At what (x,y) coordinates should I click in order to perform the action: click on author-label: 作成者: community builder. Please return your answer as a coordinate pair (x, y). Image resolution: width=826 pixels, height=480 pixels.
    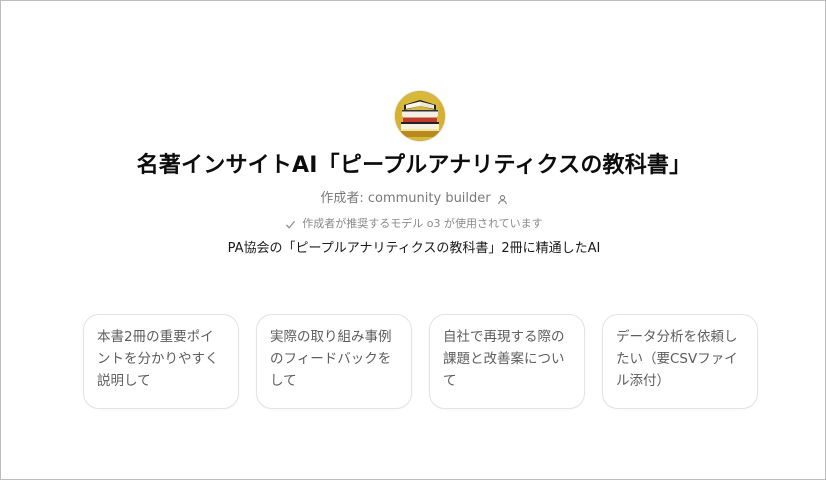
    Looking at the image, I should click on (405, 198).